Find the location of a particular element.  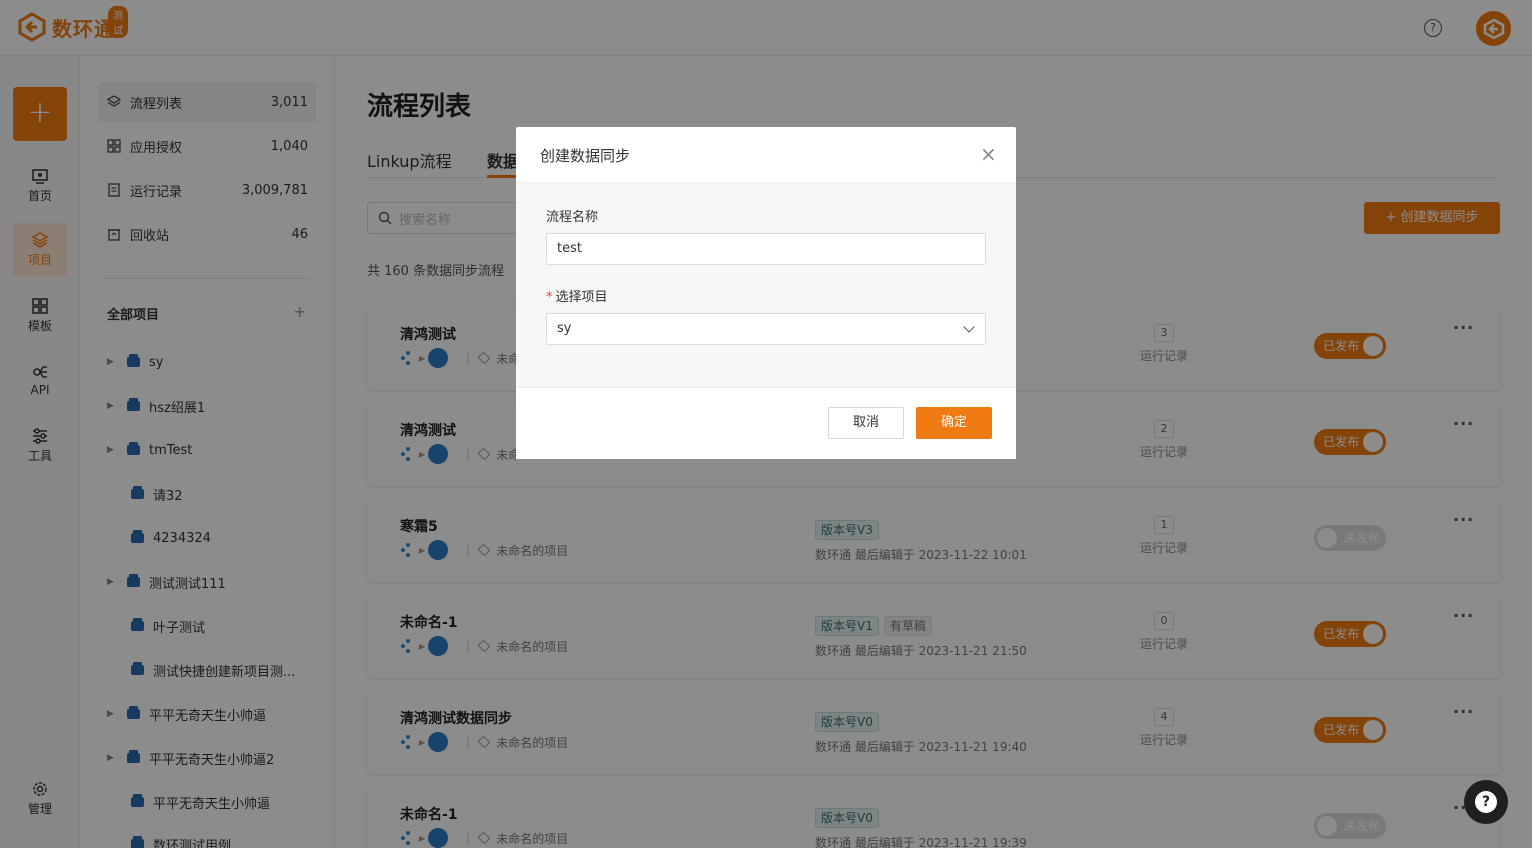

help-icon: ? is located at coordinates (1486, 802).